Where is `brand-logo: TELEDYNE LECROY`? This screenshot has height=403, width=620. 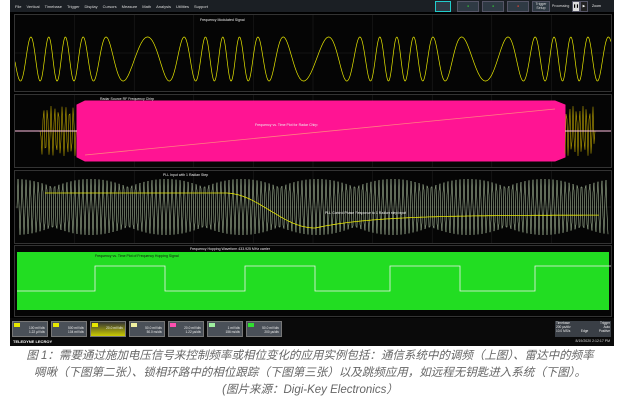 brand-logo: TELEDYNE LECROY is located at coordinates (33, 341).